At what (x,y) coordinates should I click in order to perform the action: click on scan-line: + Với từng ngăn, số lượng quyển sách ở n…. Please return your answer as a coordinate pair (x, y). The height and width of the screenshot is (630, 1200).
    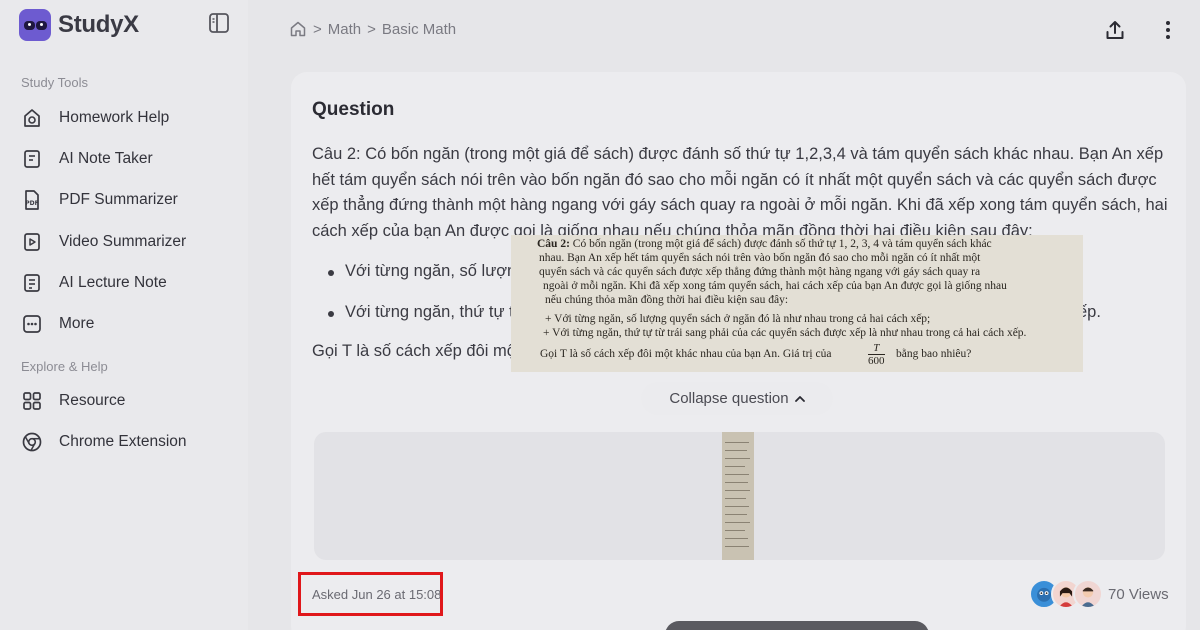
    Looking at the image, I should click on (738, 319).